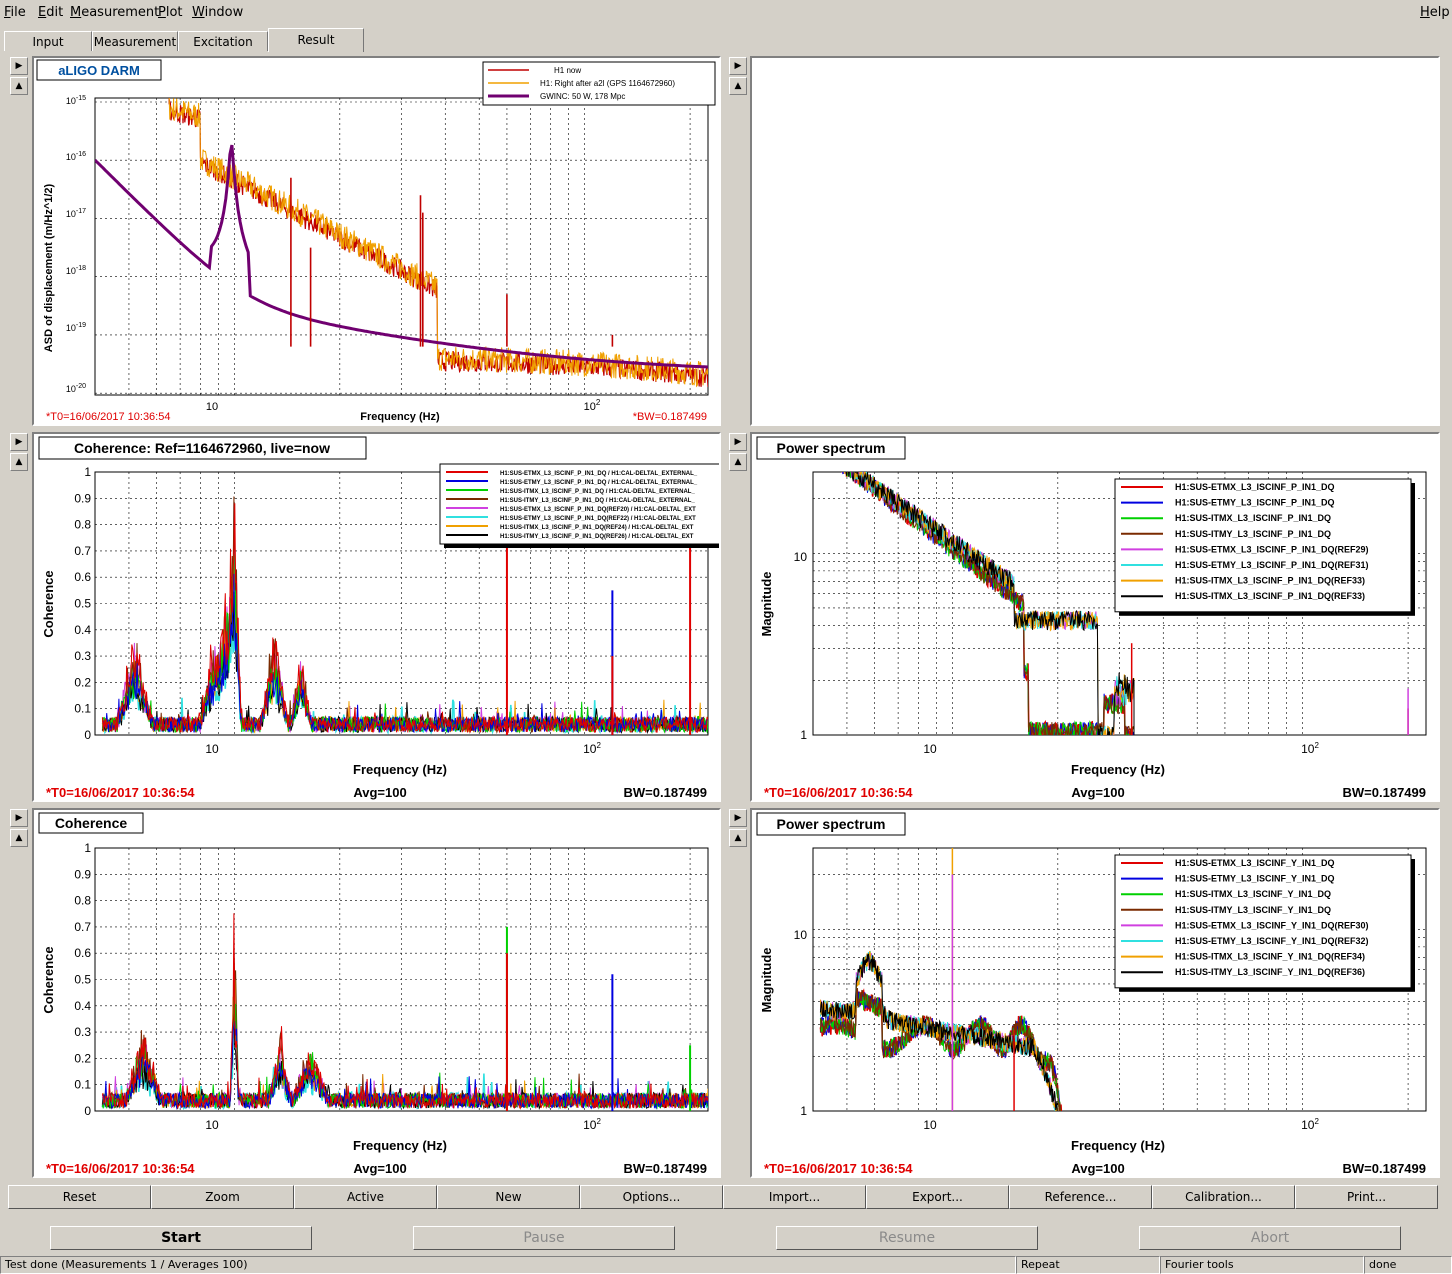  I want to click on pad6-down-button: ▲, so click(738, 838).